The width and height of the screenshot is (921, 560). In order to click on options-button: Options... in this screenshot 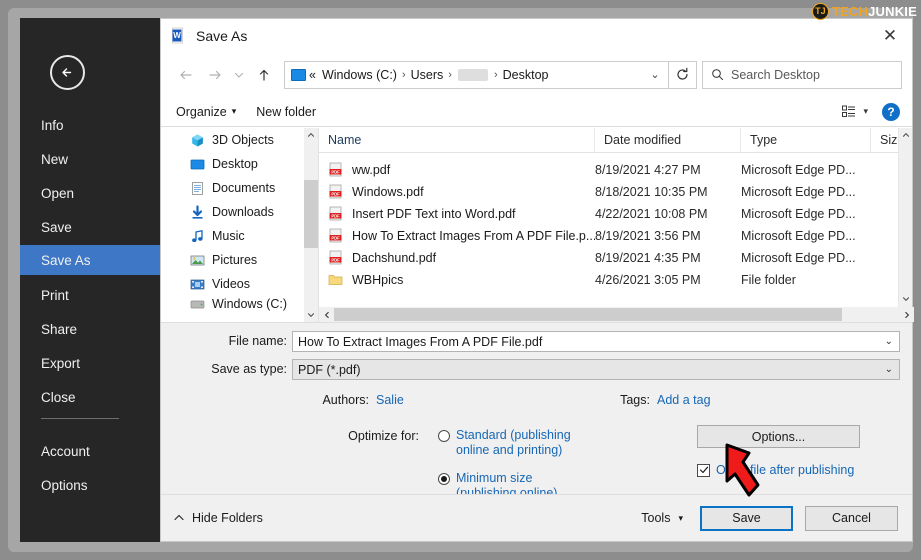, I will do `click(778, 436)`.